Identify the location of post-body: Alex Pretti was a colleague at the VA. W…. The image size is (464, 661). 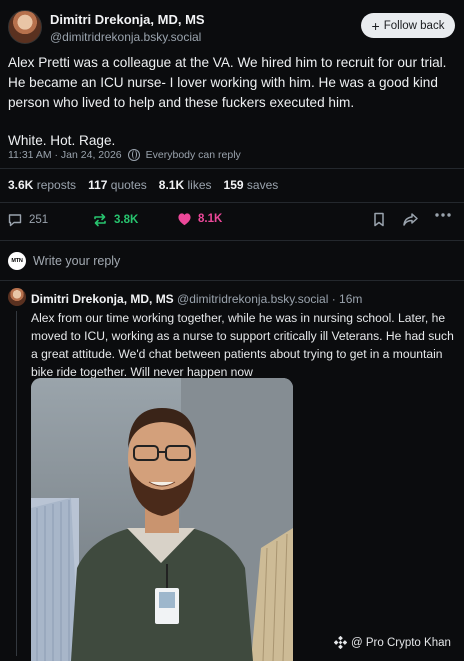
(233, 102).